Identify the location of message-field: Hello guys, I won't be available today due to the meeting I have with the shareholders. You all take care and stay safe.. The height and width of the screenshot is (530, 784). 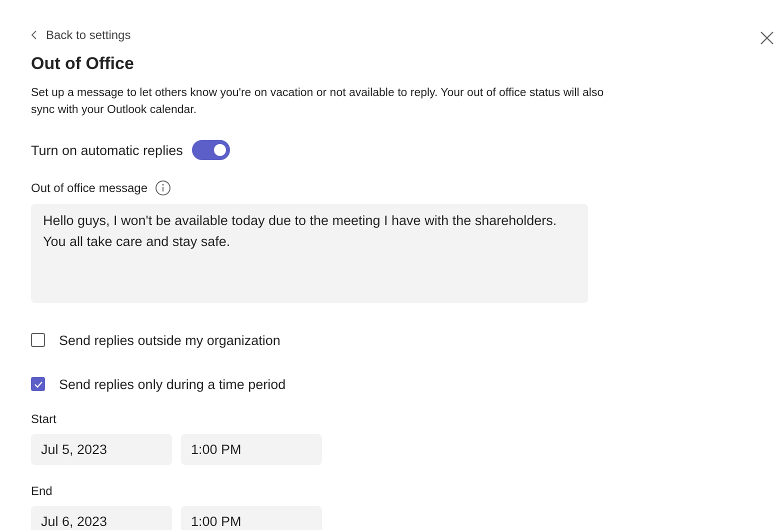
(309, 253).